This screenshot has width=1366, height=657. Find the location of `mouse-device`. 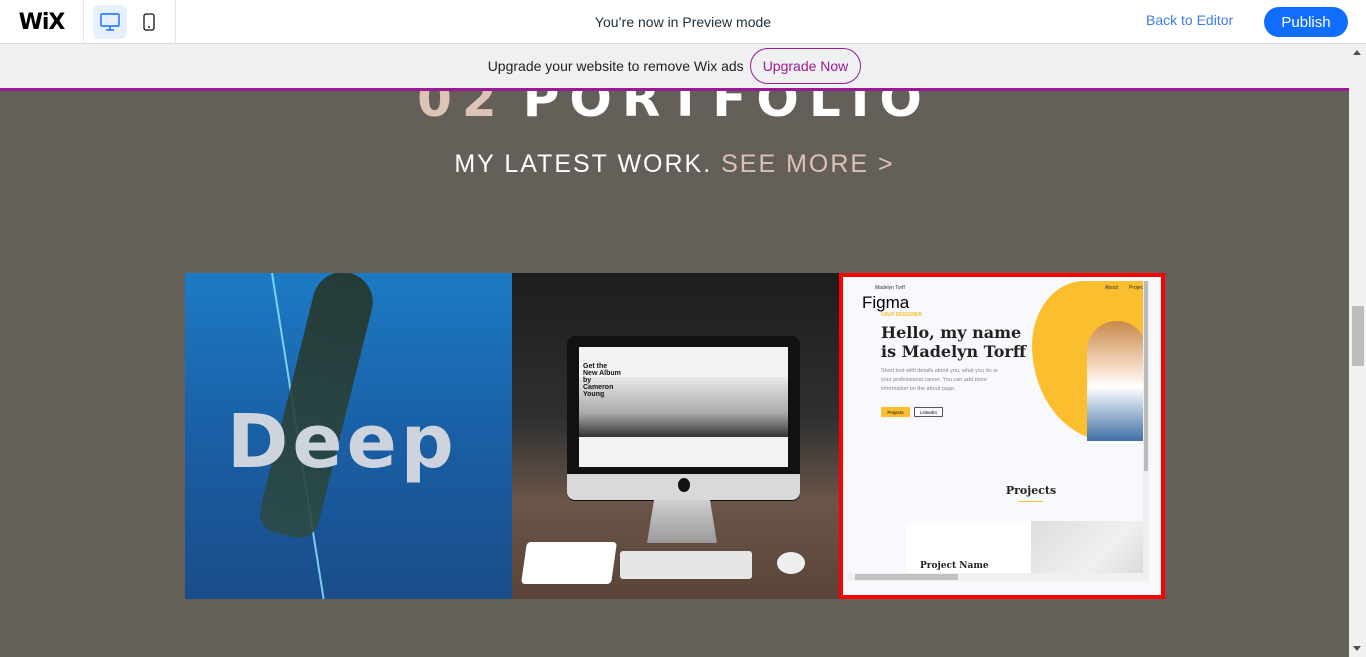

mouse-device is located at coordinates (791, 563).